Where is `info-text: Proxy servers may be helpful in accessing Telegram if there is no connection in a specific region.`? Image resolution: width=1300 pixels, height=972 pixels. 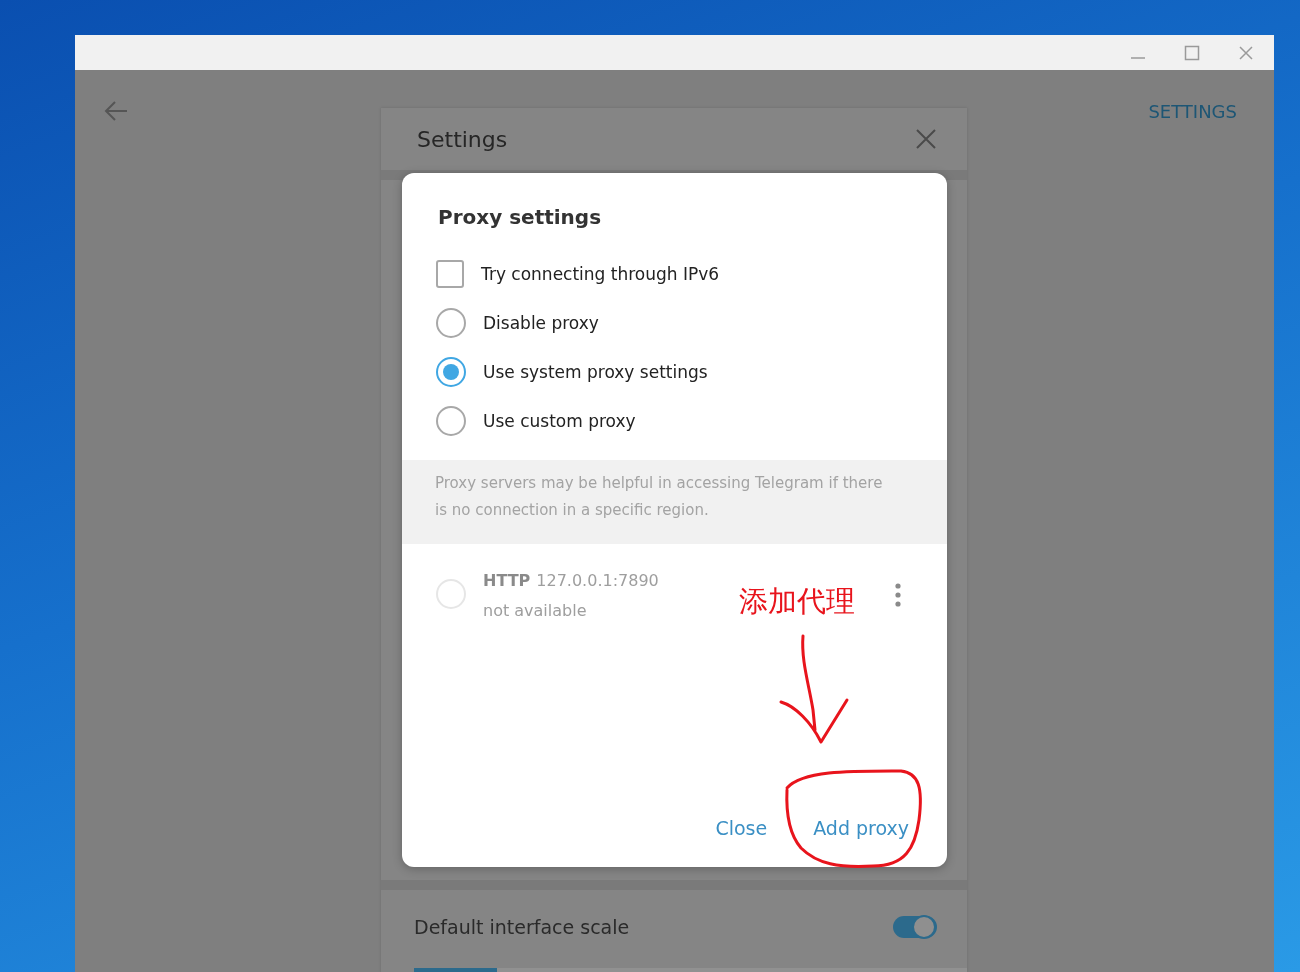 info-text: Proxy servers may be helpful in accessing Telegram if there is no connection in a specific region. is located at coordinates (674, 502).